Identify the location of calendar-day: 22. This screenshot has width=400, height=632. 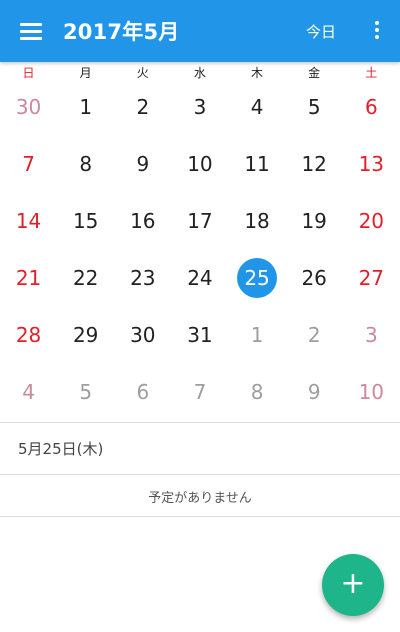
(85, 277).